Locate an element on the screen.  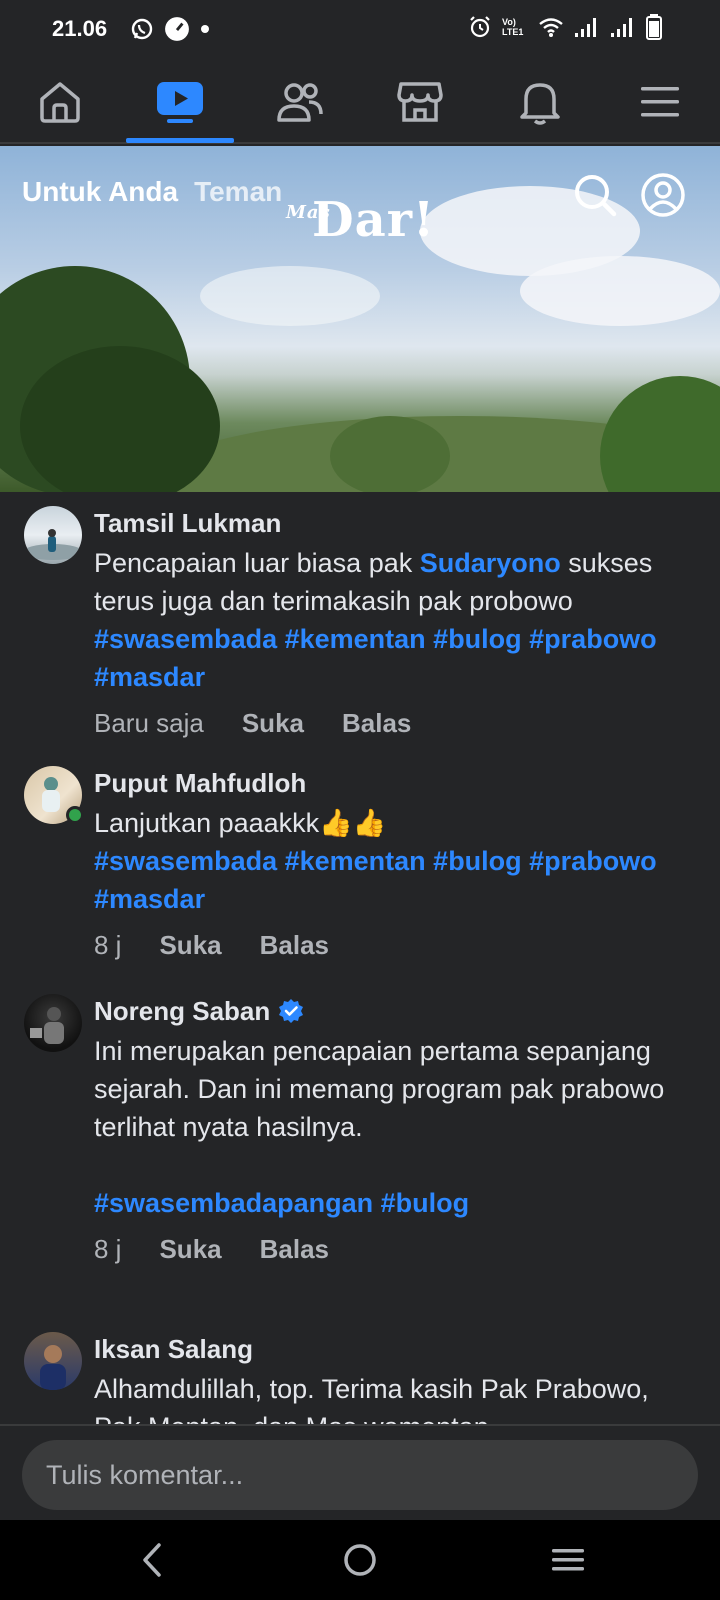
search-icon is located at coordinates (596, 196).